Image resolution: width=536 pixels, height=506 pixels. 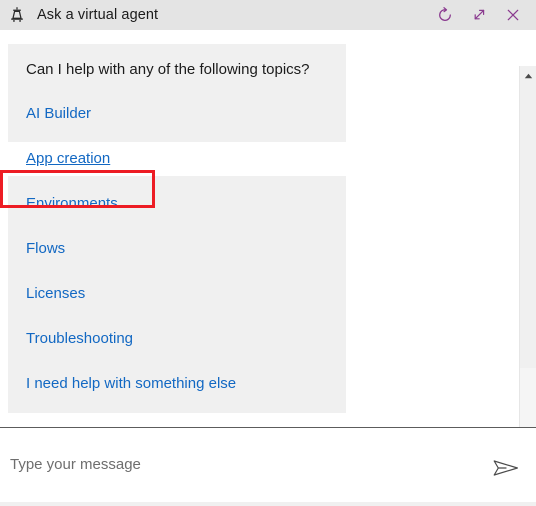 What do you see at coordinates (68, 158) in the screenshot?
I see `topic-link-app-creation: App creation` at bounding box center [68, 158].